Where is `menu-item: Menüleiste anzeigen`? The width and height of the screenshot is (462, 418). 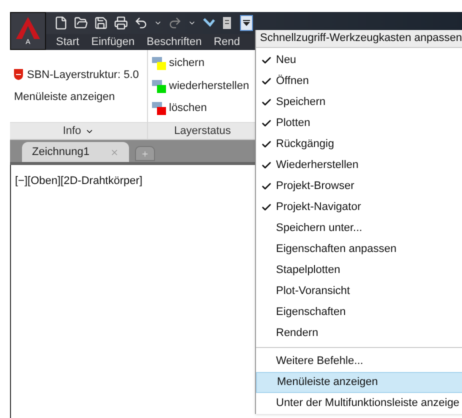
menu-item: Menüleiste anzeigen is located at coordinates (359, 382).